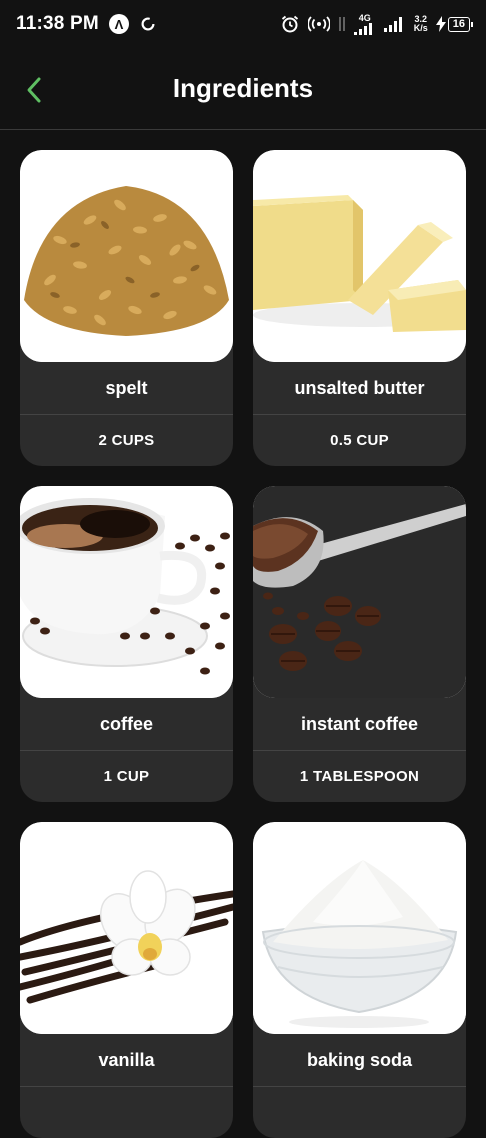  What do you see at coordinates (420, 28) in the screenshot?
I see `network-speed-unit: K/s` at bounding box center [420, 28].